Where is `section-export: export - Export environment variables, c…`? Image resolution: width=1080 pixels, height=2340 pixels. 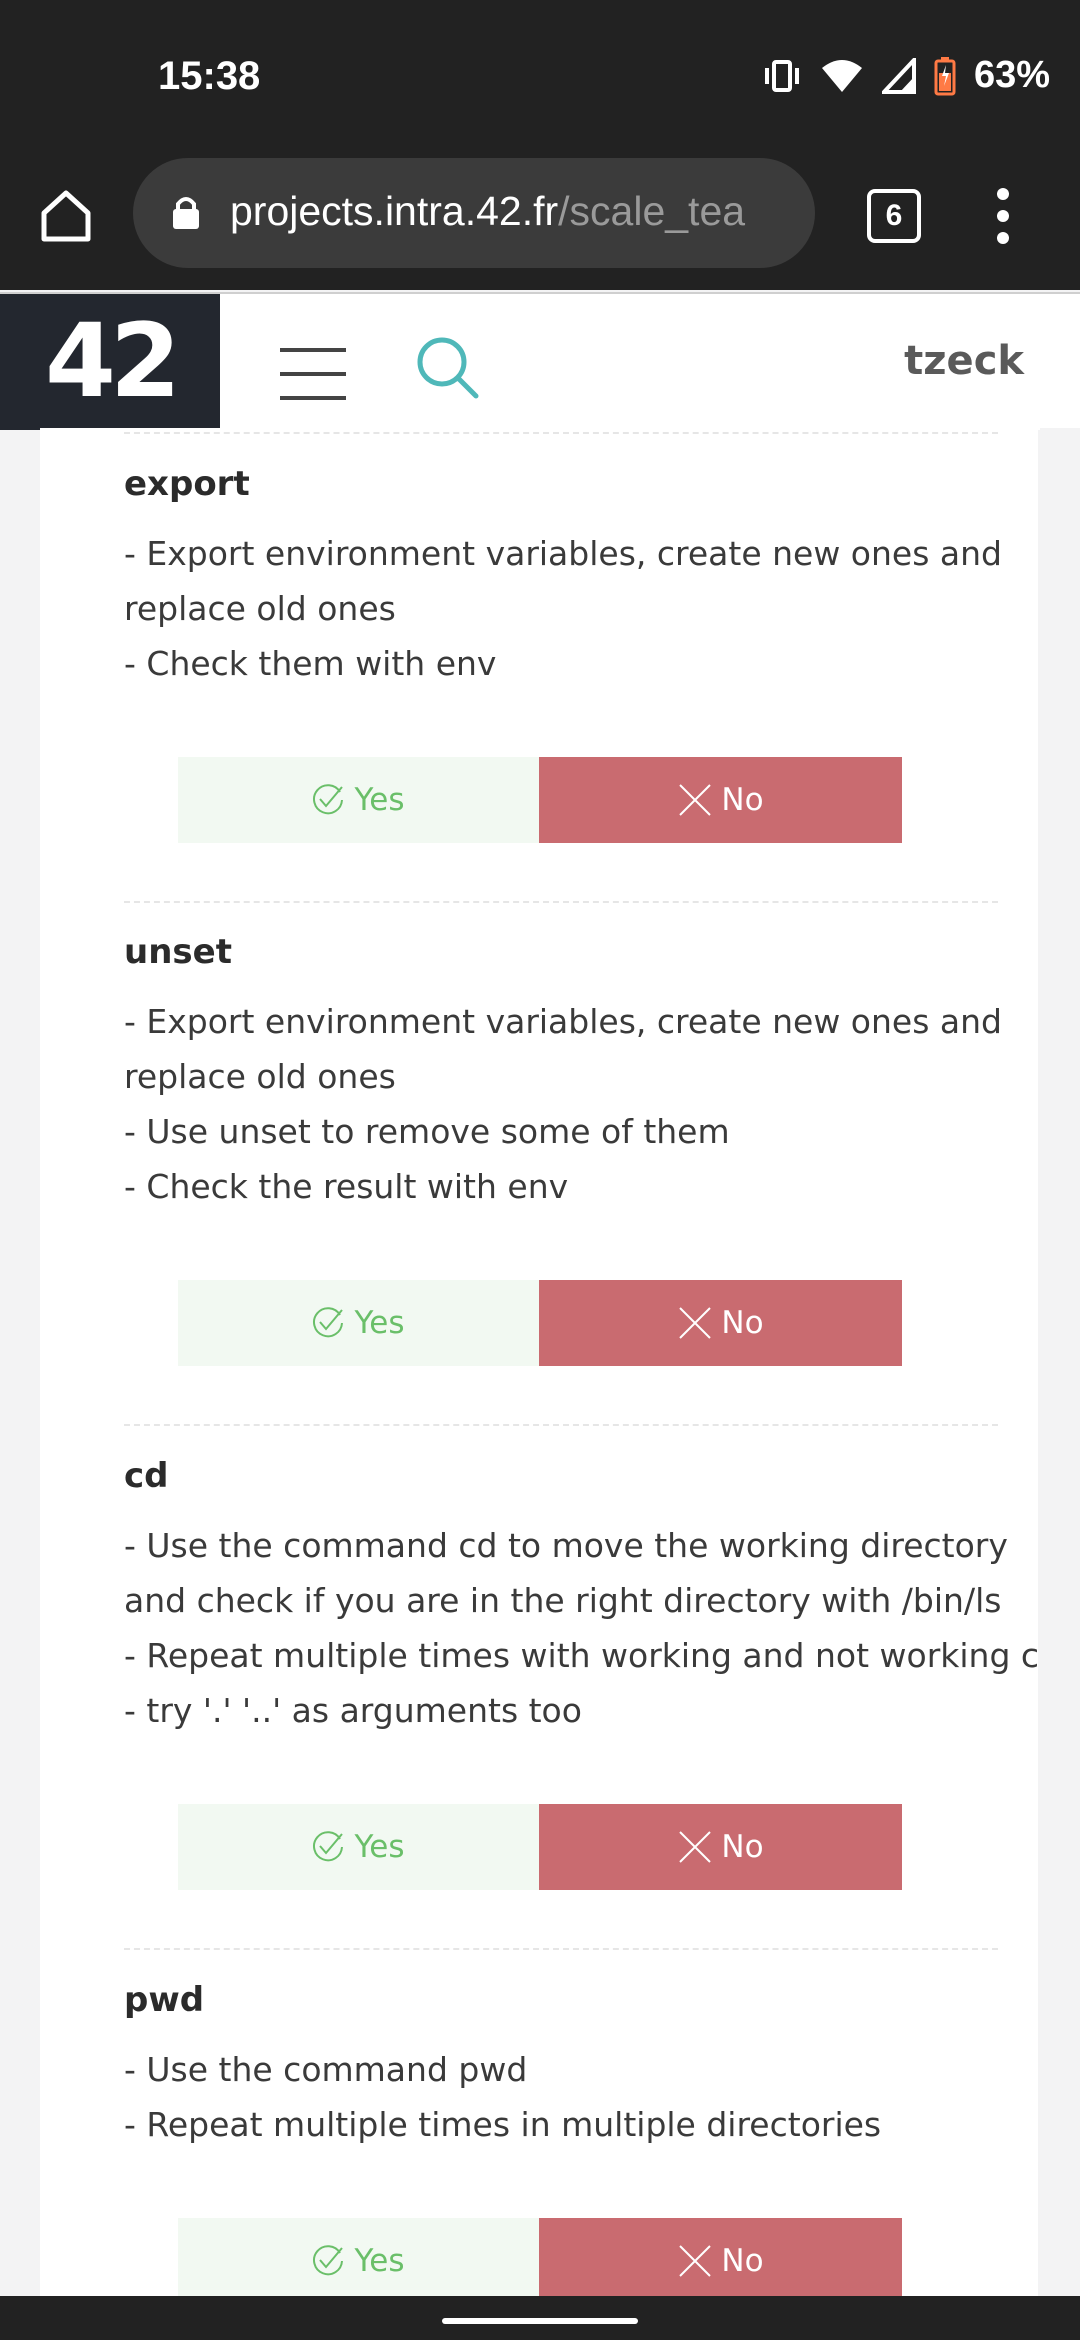
section-export: export - Export environment variables, c… is located at coordinates (563, 577).